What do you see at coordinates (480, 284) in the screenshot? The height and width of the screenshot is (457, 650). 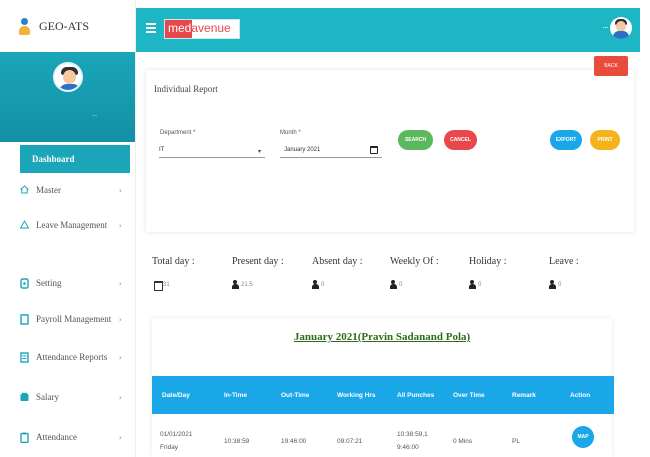 I see `stat-holiday-value: 0` at bounding box center [480, 284].